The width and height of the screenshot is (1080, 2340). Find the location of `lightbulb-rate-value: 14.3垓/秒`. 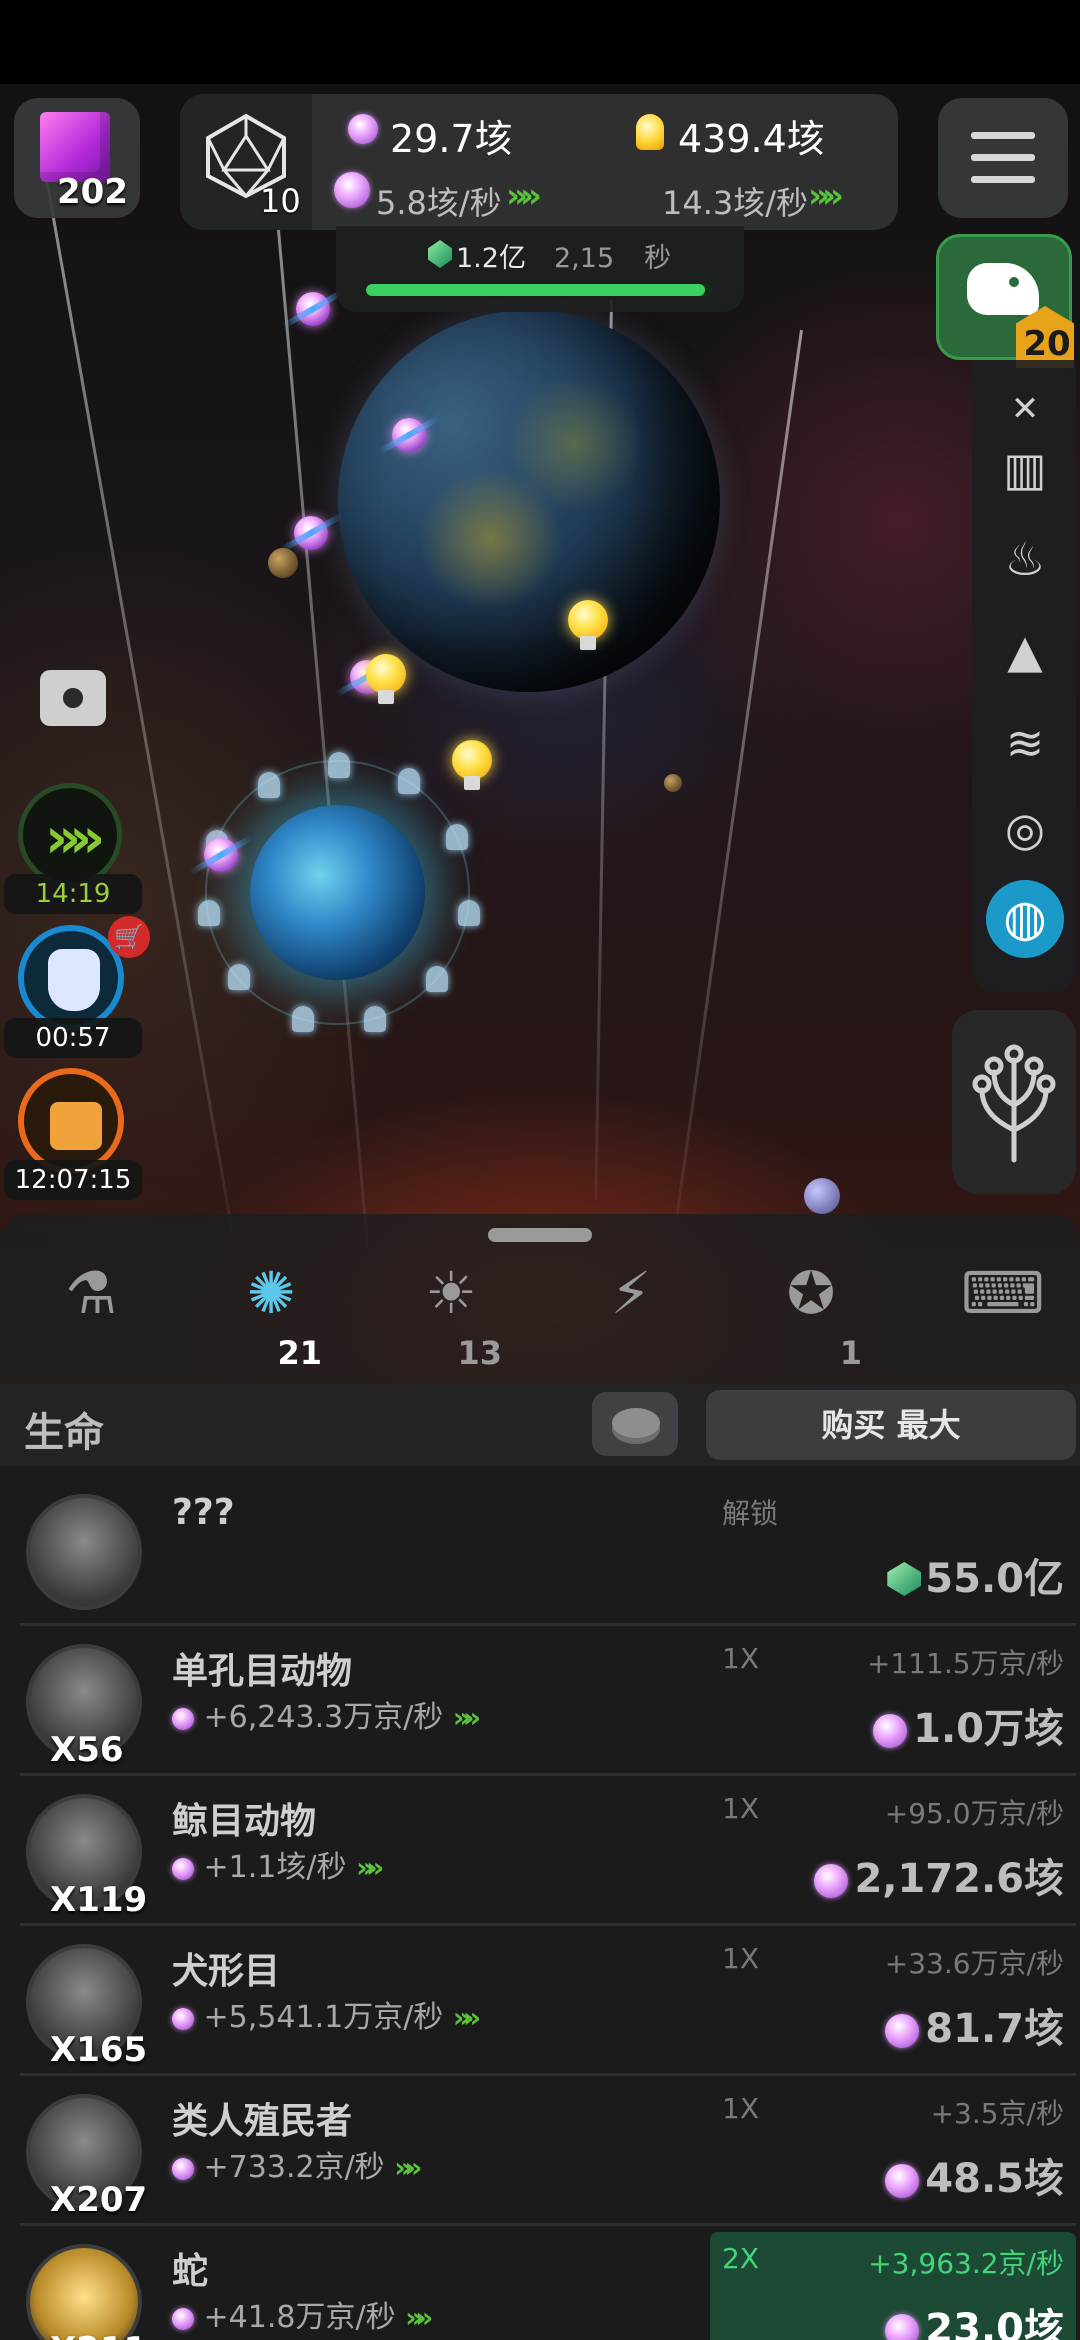

lightbulb-rate-value: 14.3垓/秒 is located at coordinates (735, 203).